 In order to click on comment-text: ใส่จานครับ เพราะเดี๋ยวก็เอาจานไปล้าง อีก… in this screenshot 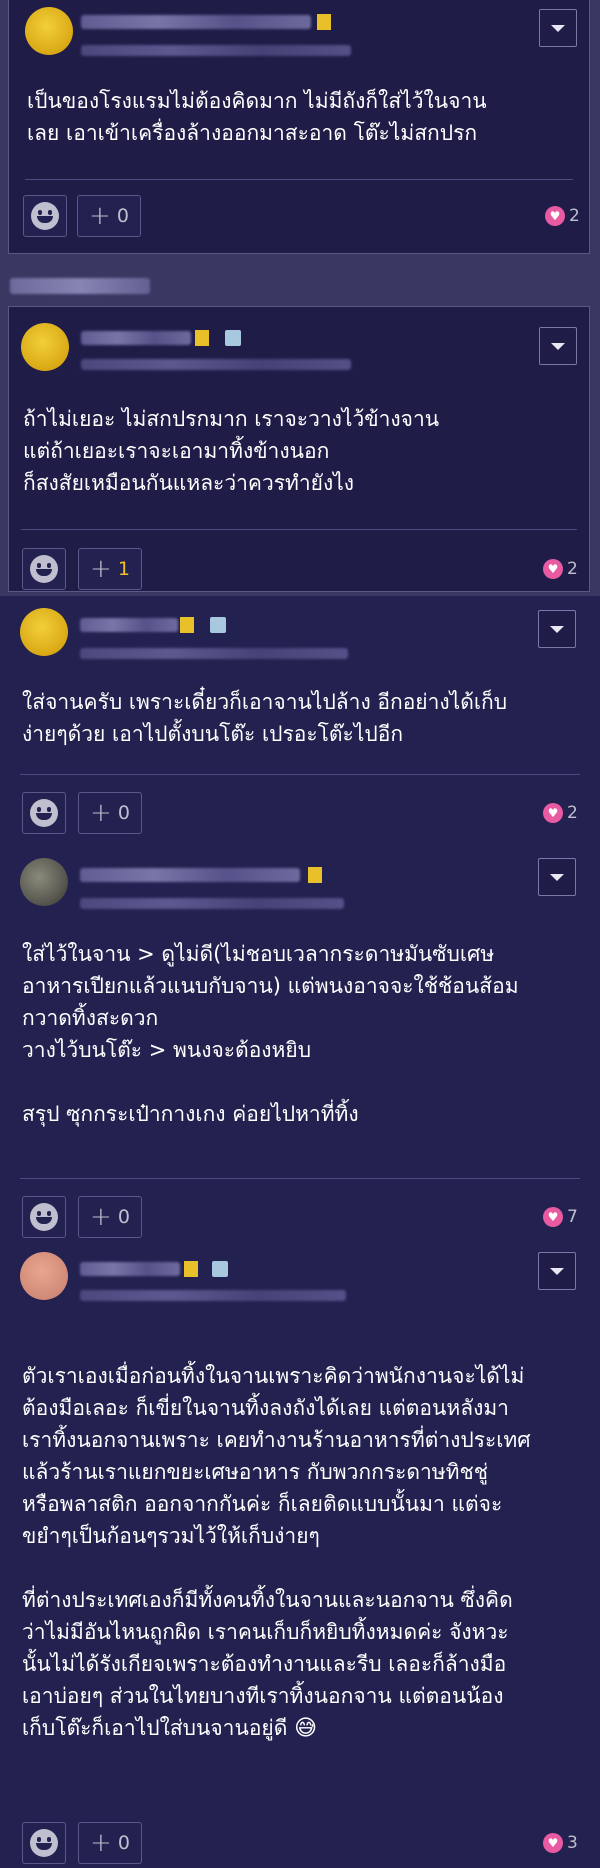, I will do `click(265, 718)`.